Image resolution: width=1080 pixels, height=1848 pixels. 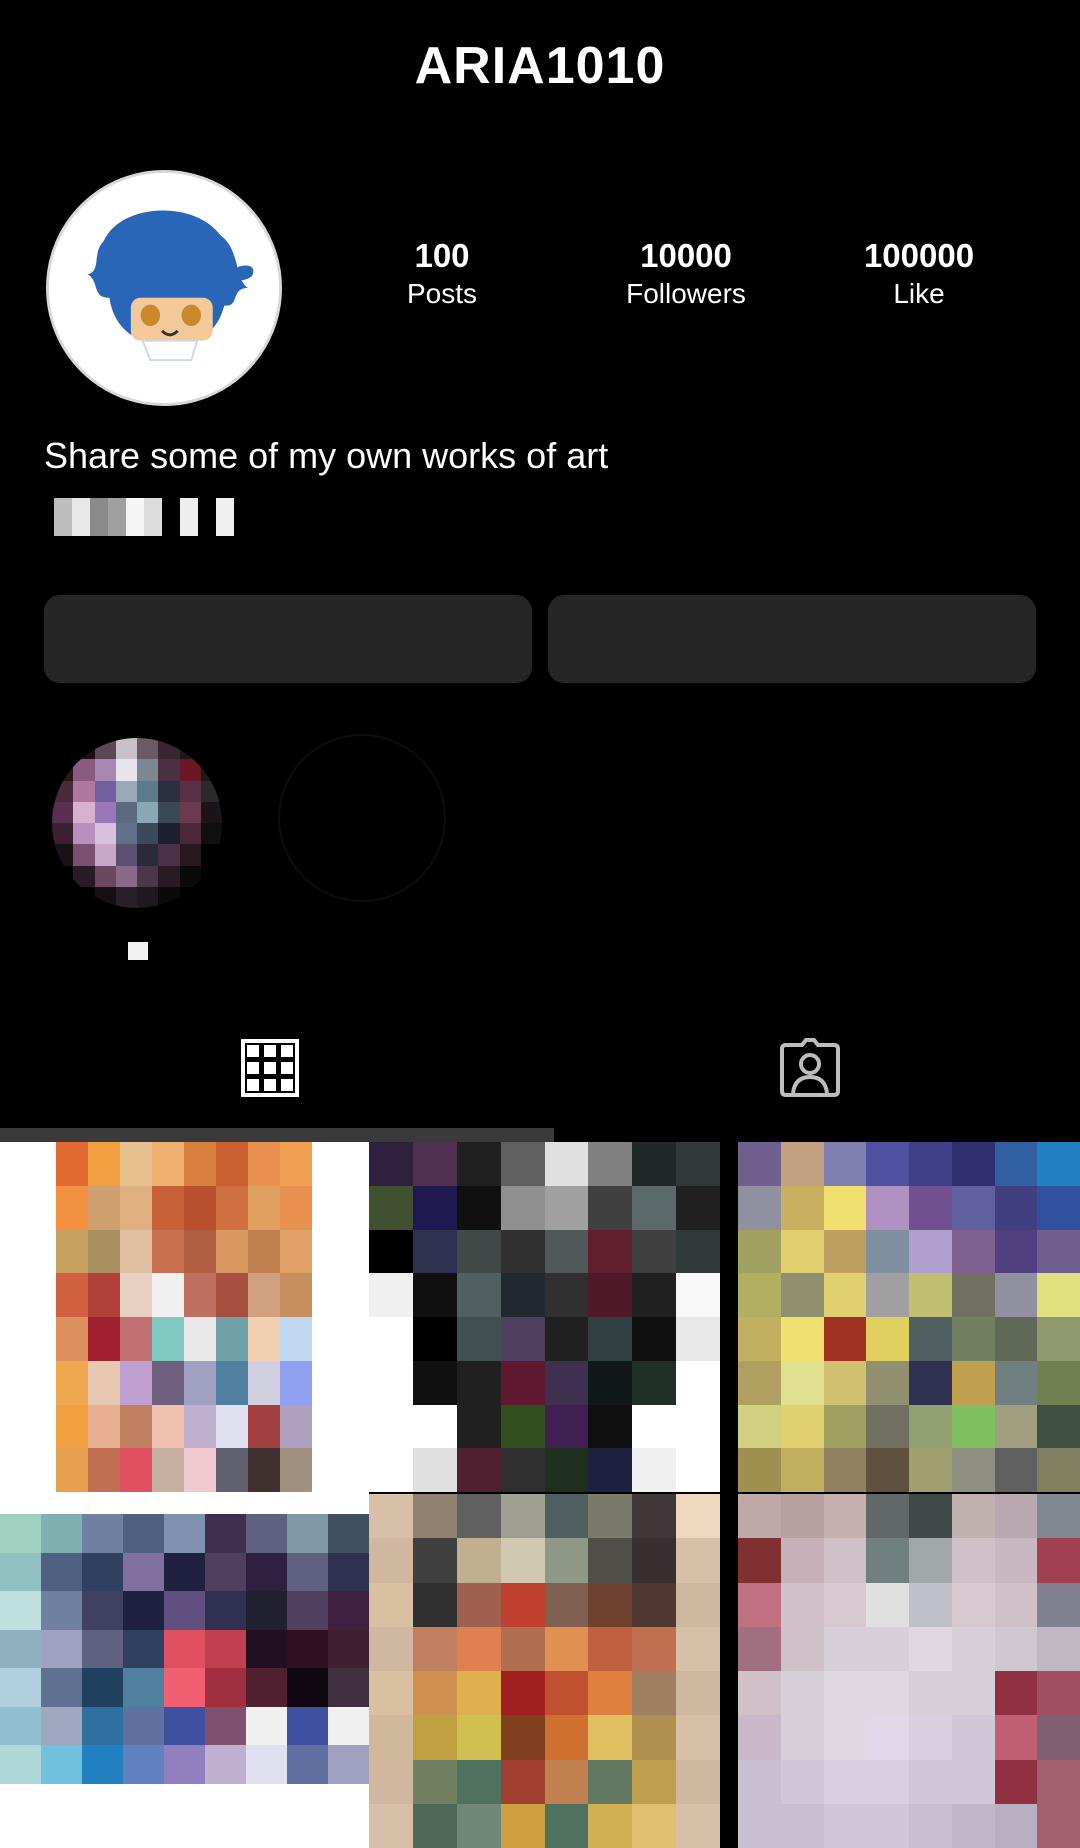 I want to click on tab-posts, so click(x=270, y=1068).